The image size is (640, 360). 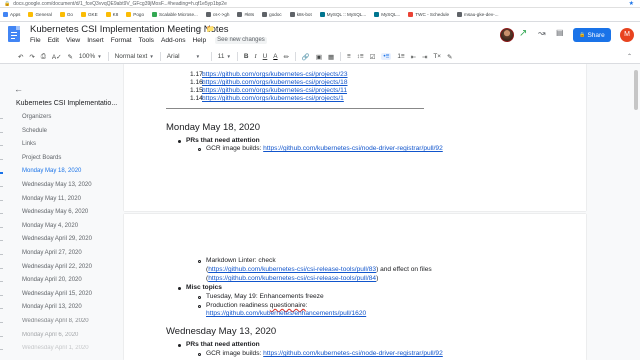 I want to click on bulleted-list-icon: •≡, so click(x=386, y=56).